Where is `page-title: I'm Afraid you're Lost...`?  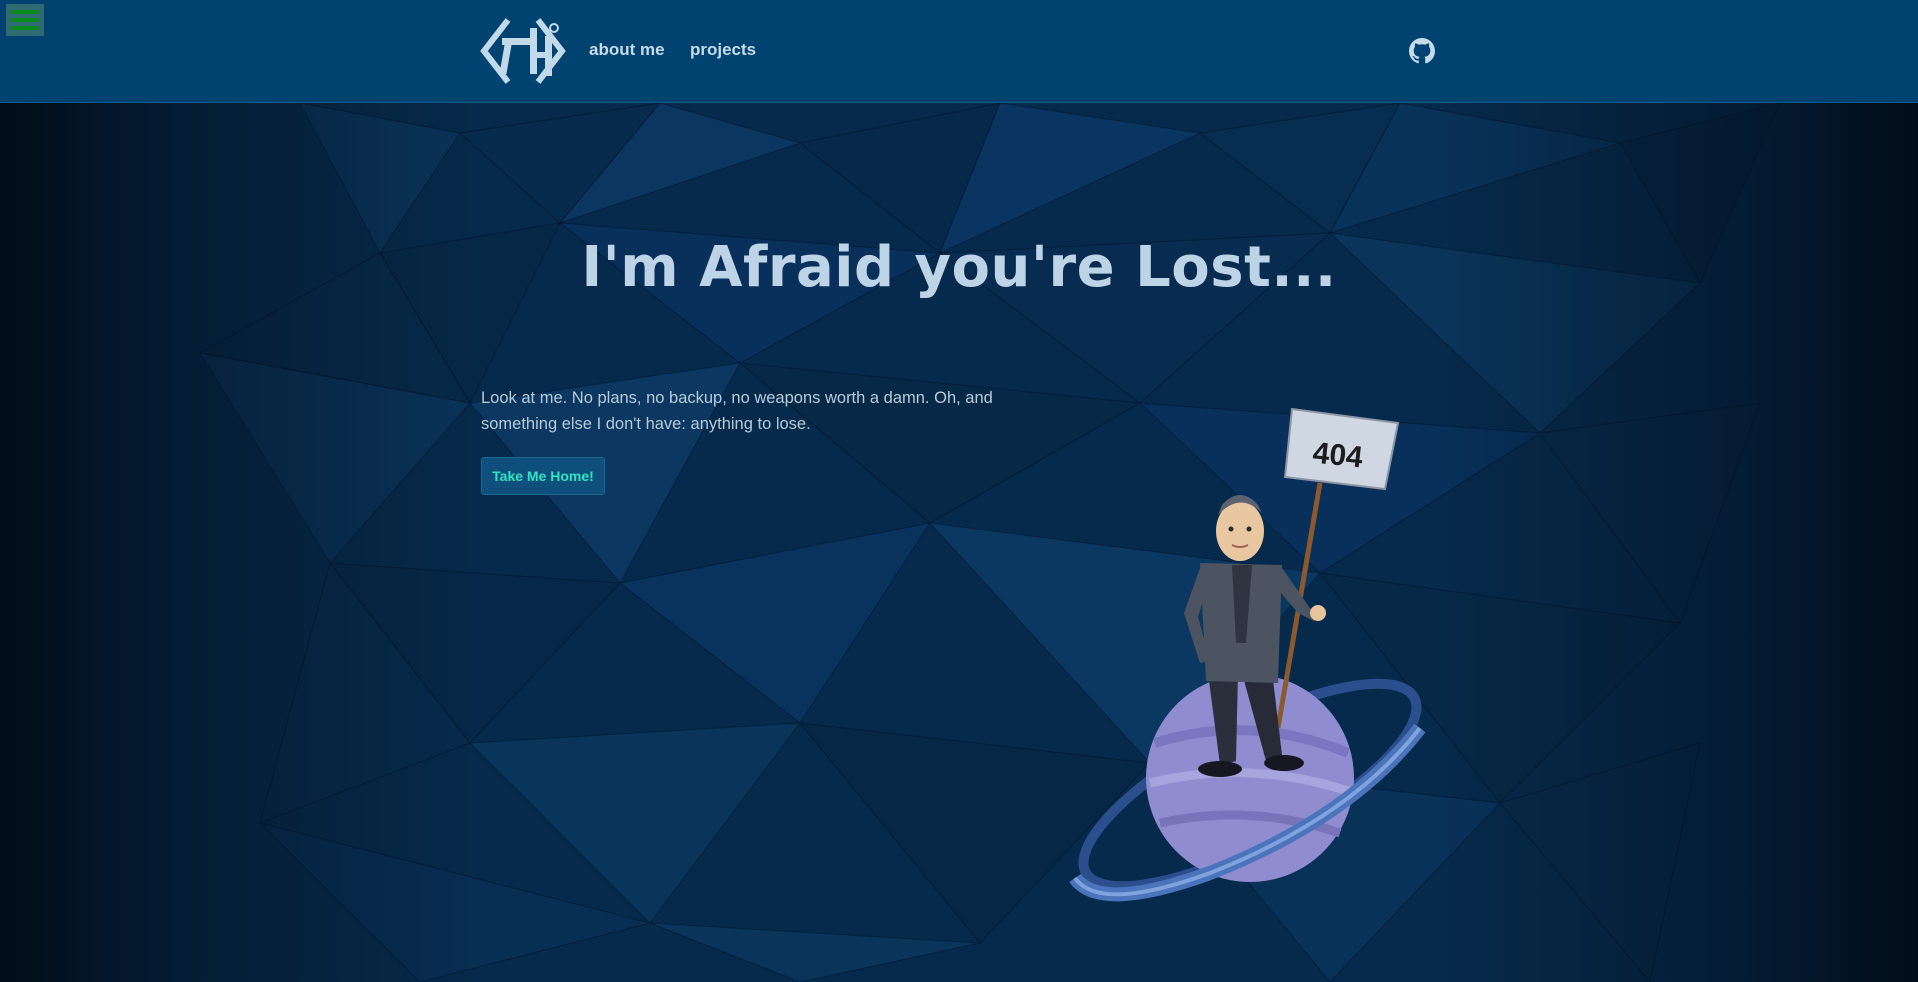 page-title: I'm Afraid you're Lost... is located at coordinates (959, 267).